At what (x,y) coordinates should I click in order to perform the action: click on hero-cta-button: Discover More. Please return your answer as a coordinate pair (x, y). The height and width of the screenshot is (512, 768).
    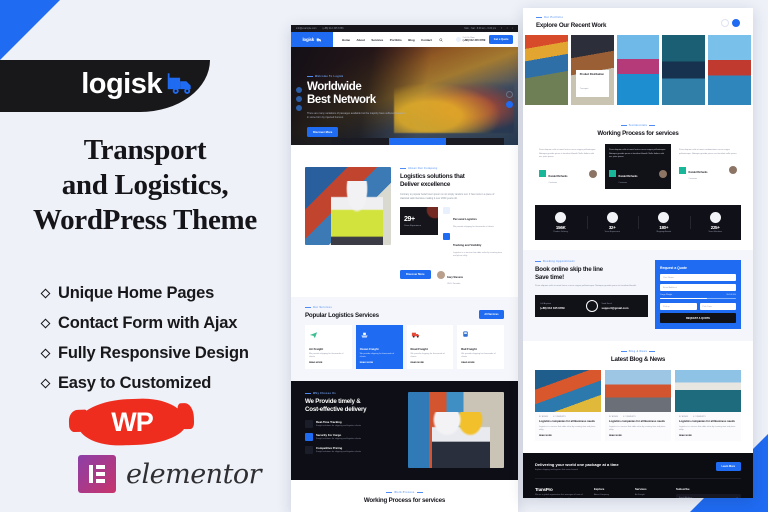
    Looking at the image, I should click on (323, 131).